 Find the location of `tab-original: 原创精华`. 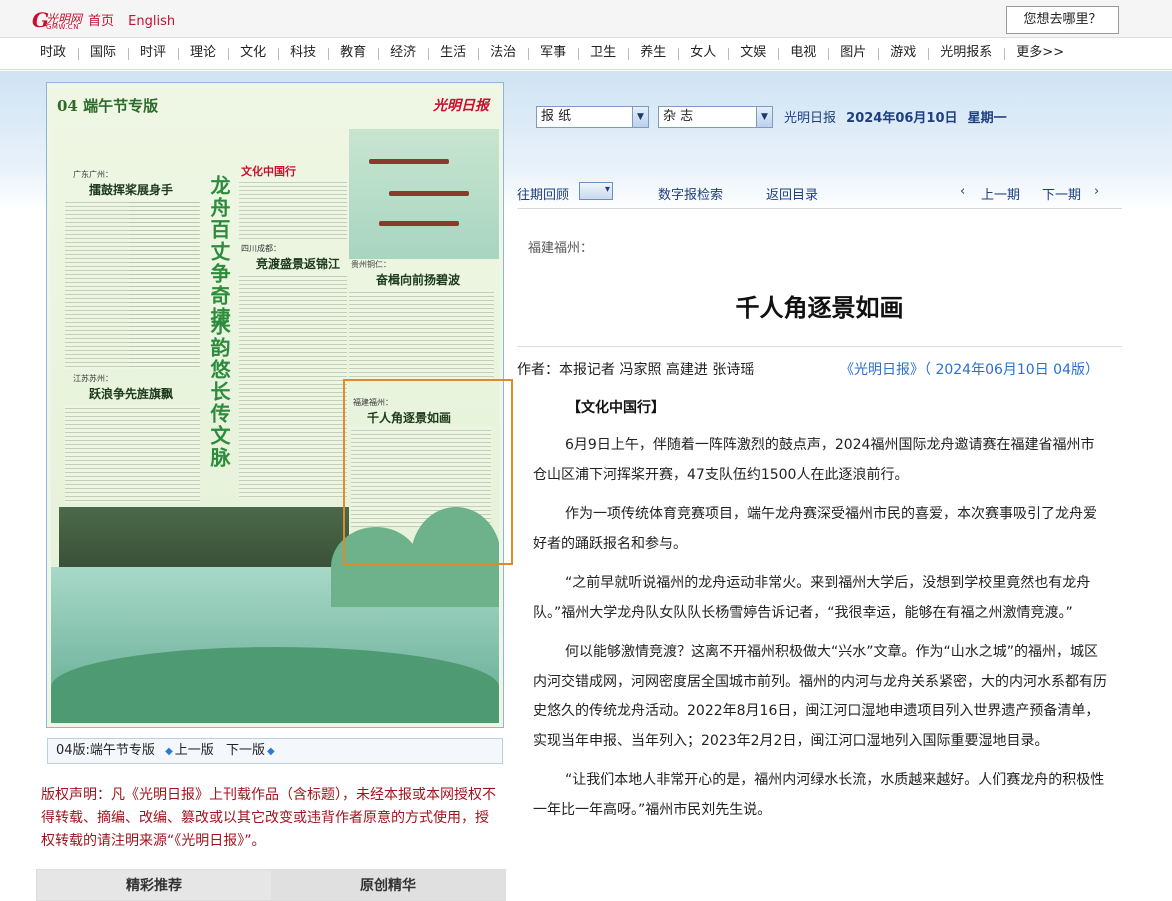

tab-original: 原创精华 is located at coordinates (388, 885).